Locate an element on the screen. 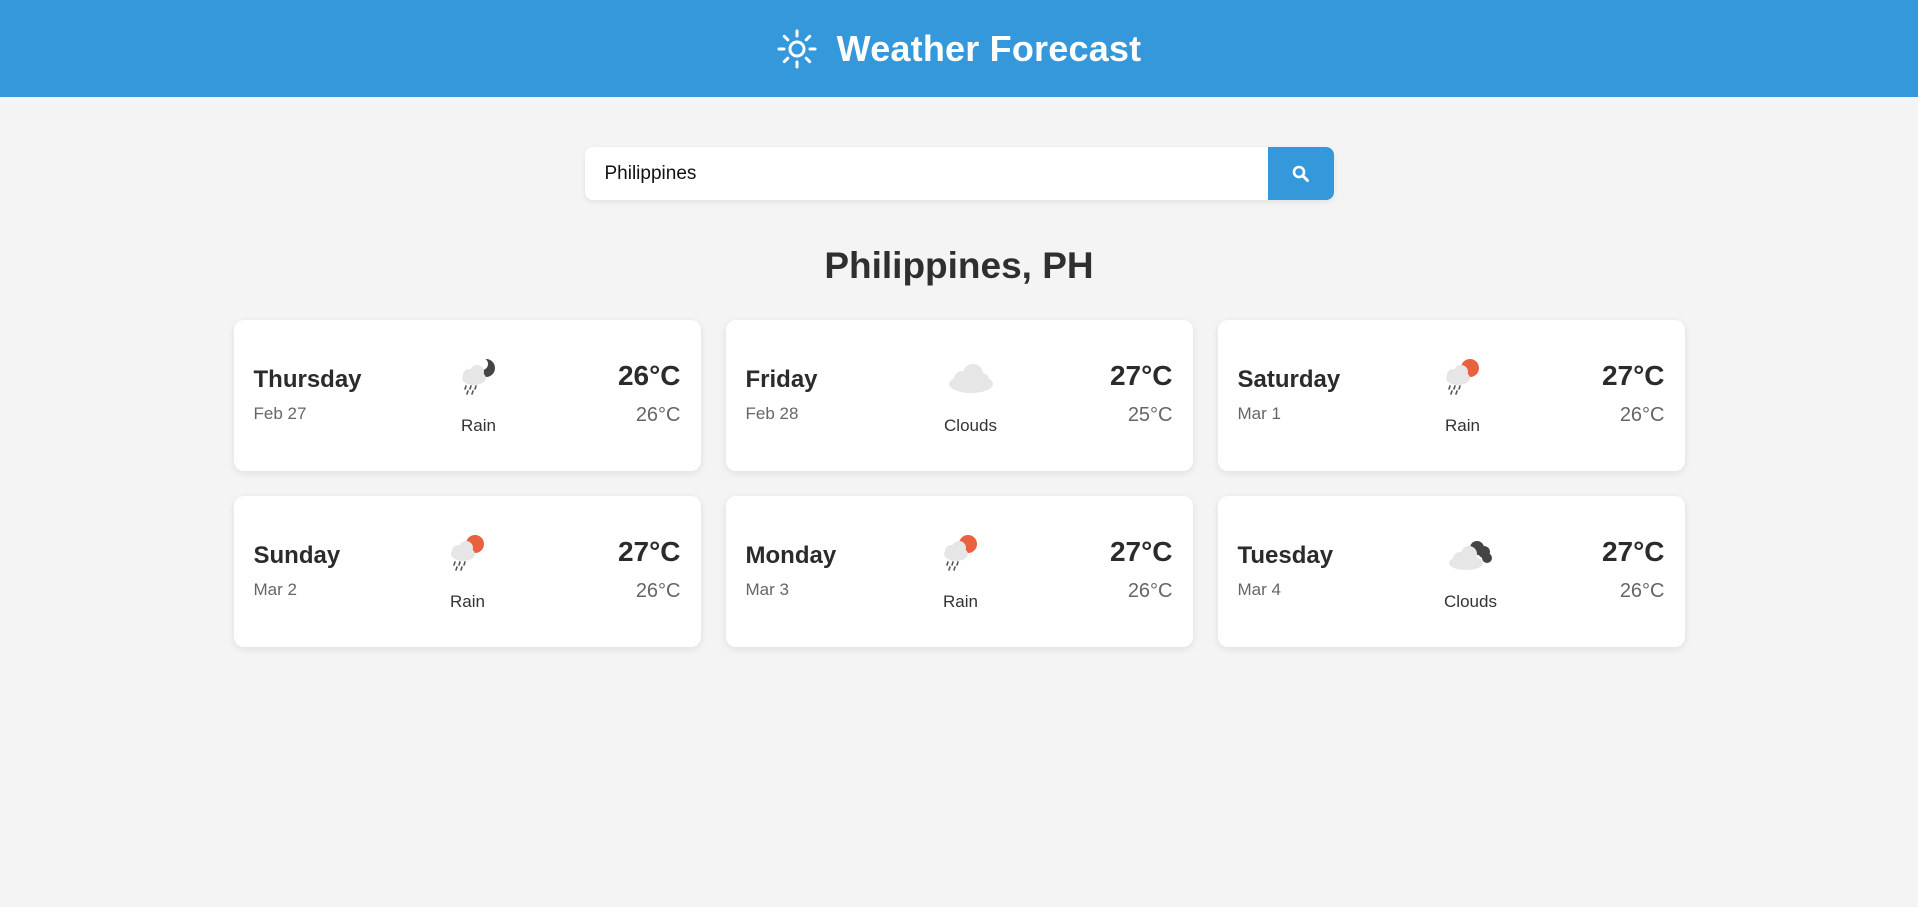 This screenshot has height=907, width=1918. day-date: Mar 4 is located at coordinates (1259, 589).